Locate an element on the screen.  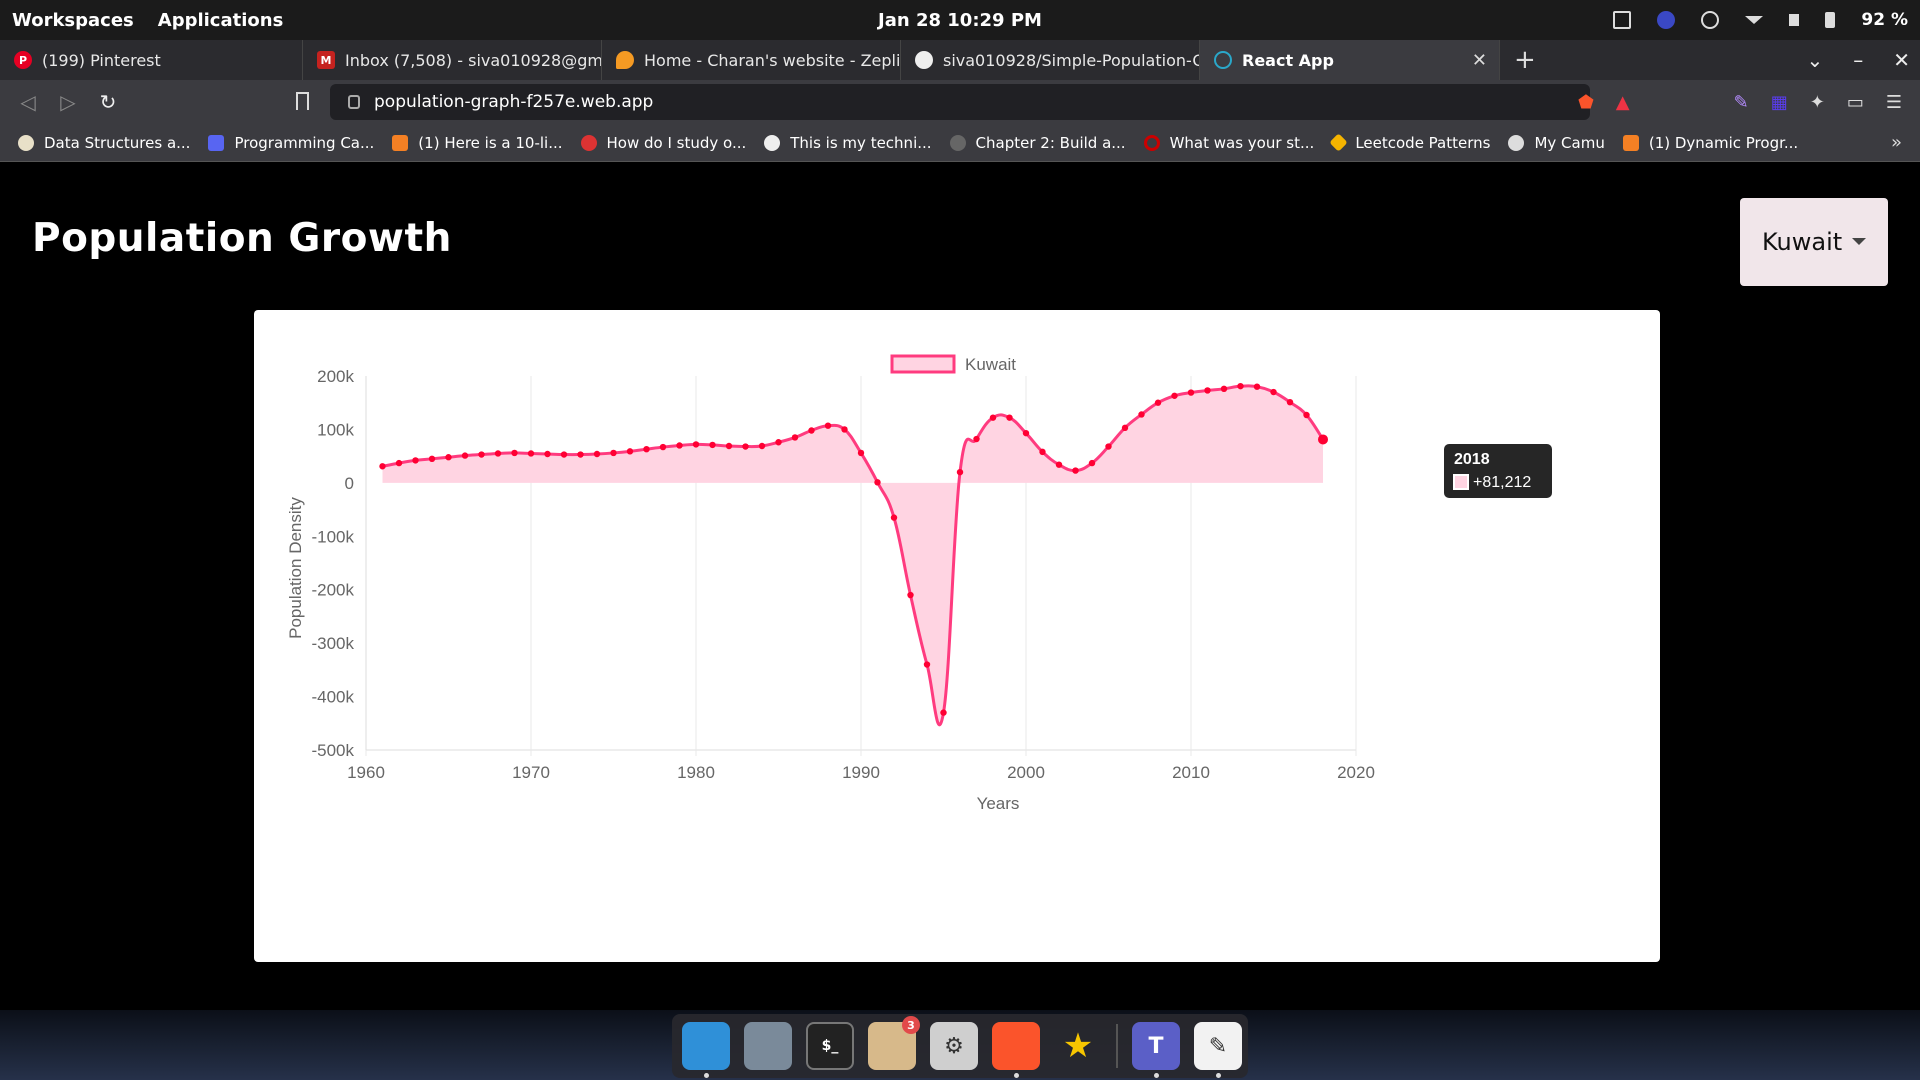
tab-title: siva010928/Simple-Population-Gra is located at coordinates (1071, 60).